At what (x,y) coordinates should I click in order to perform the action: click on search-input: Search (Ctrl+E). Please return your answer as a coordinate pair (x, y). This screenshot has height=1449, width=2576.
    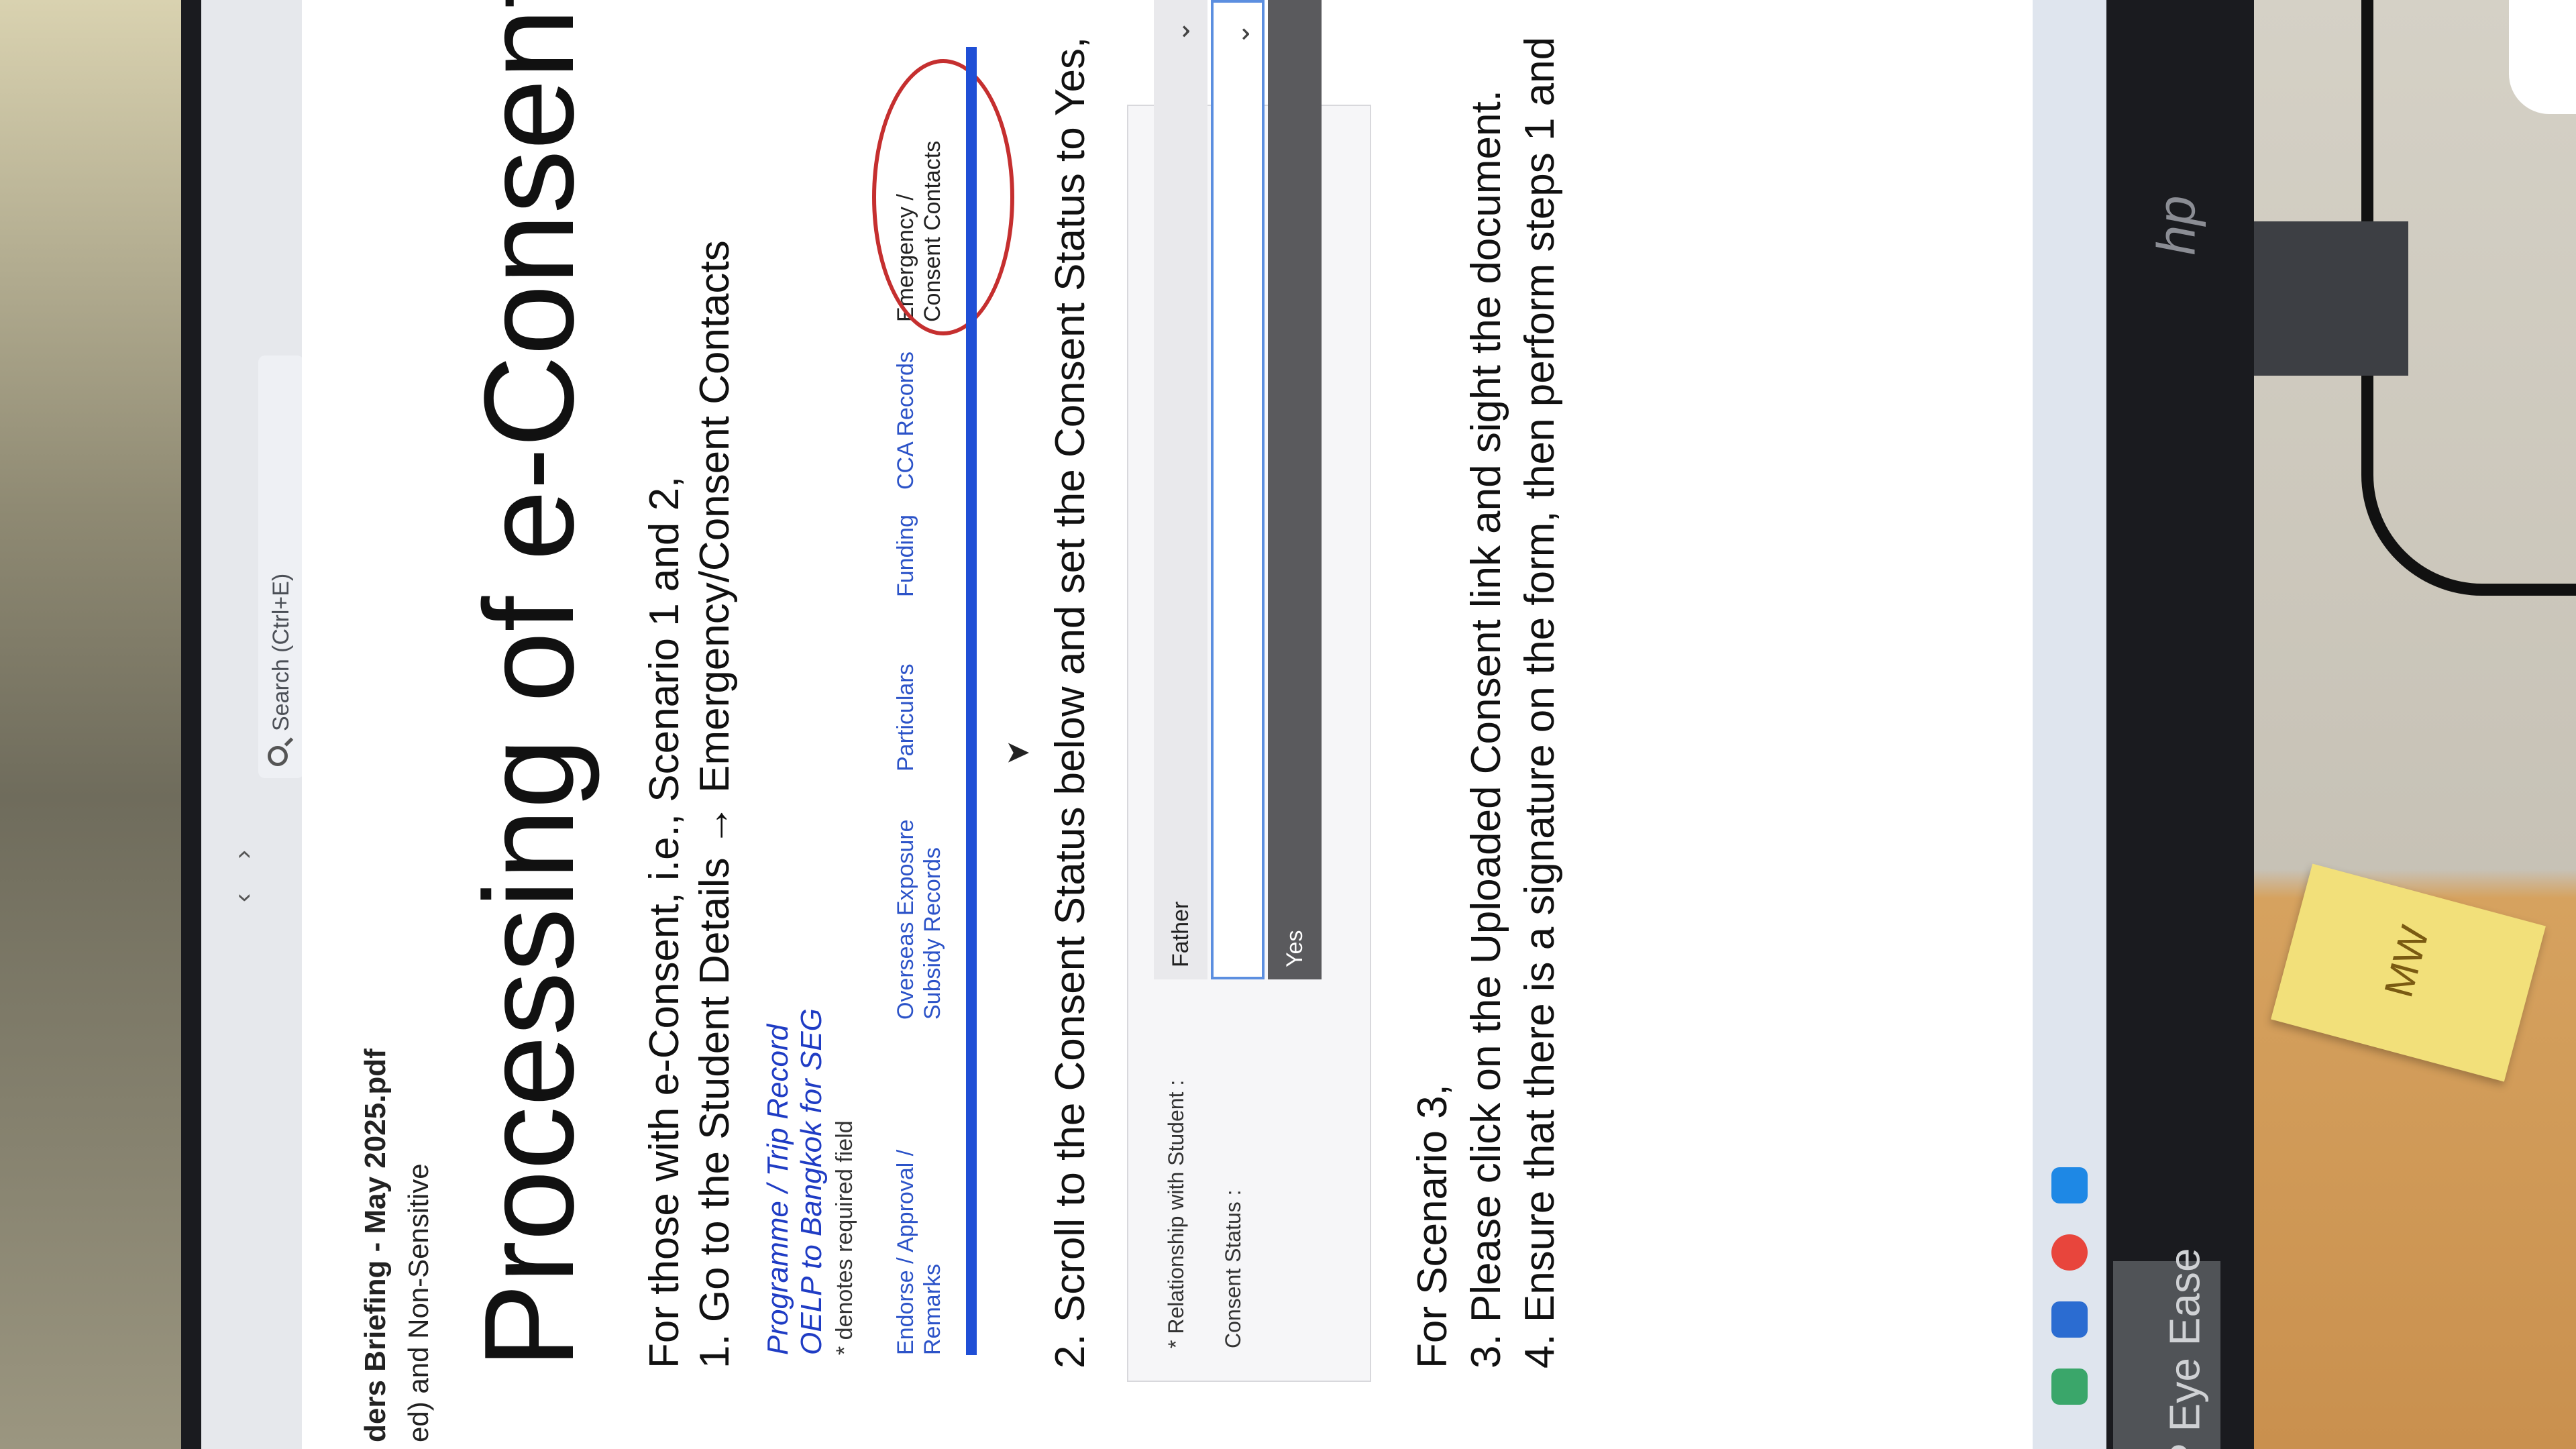
    Looking at the image, I should click on (281, 567).